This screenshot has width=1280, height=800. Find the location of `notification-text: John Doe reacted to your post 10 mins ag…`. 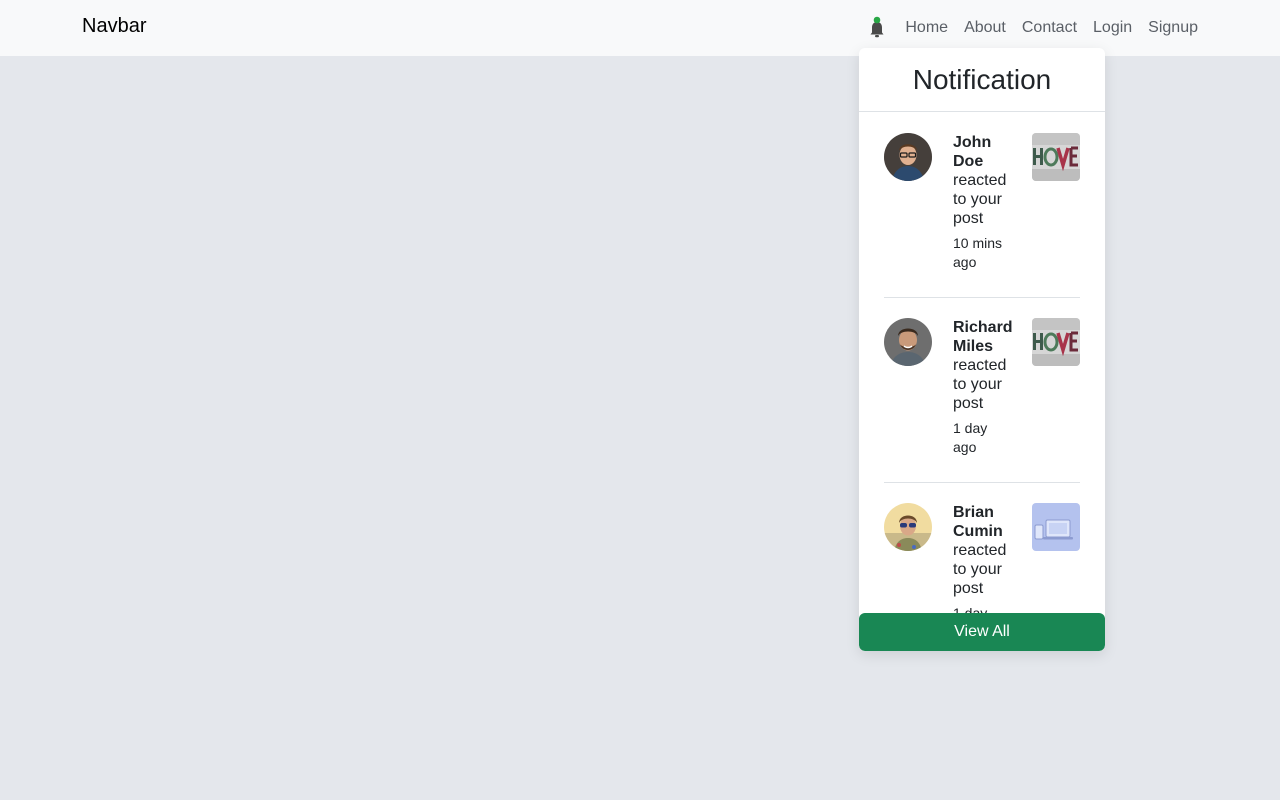

notification-text: John Doe reacted to your post 10 mins ag… is located at coordinates (984, 202).